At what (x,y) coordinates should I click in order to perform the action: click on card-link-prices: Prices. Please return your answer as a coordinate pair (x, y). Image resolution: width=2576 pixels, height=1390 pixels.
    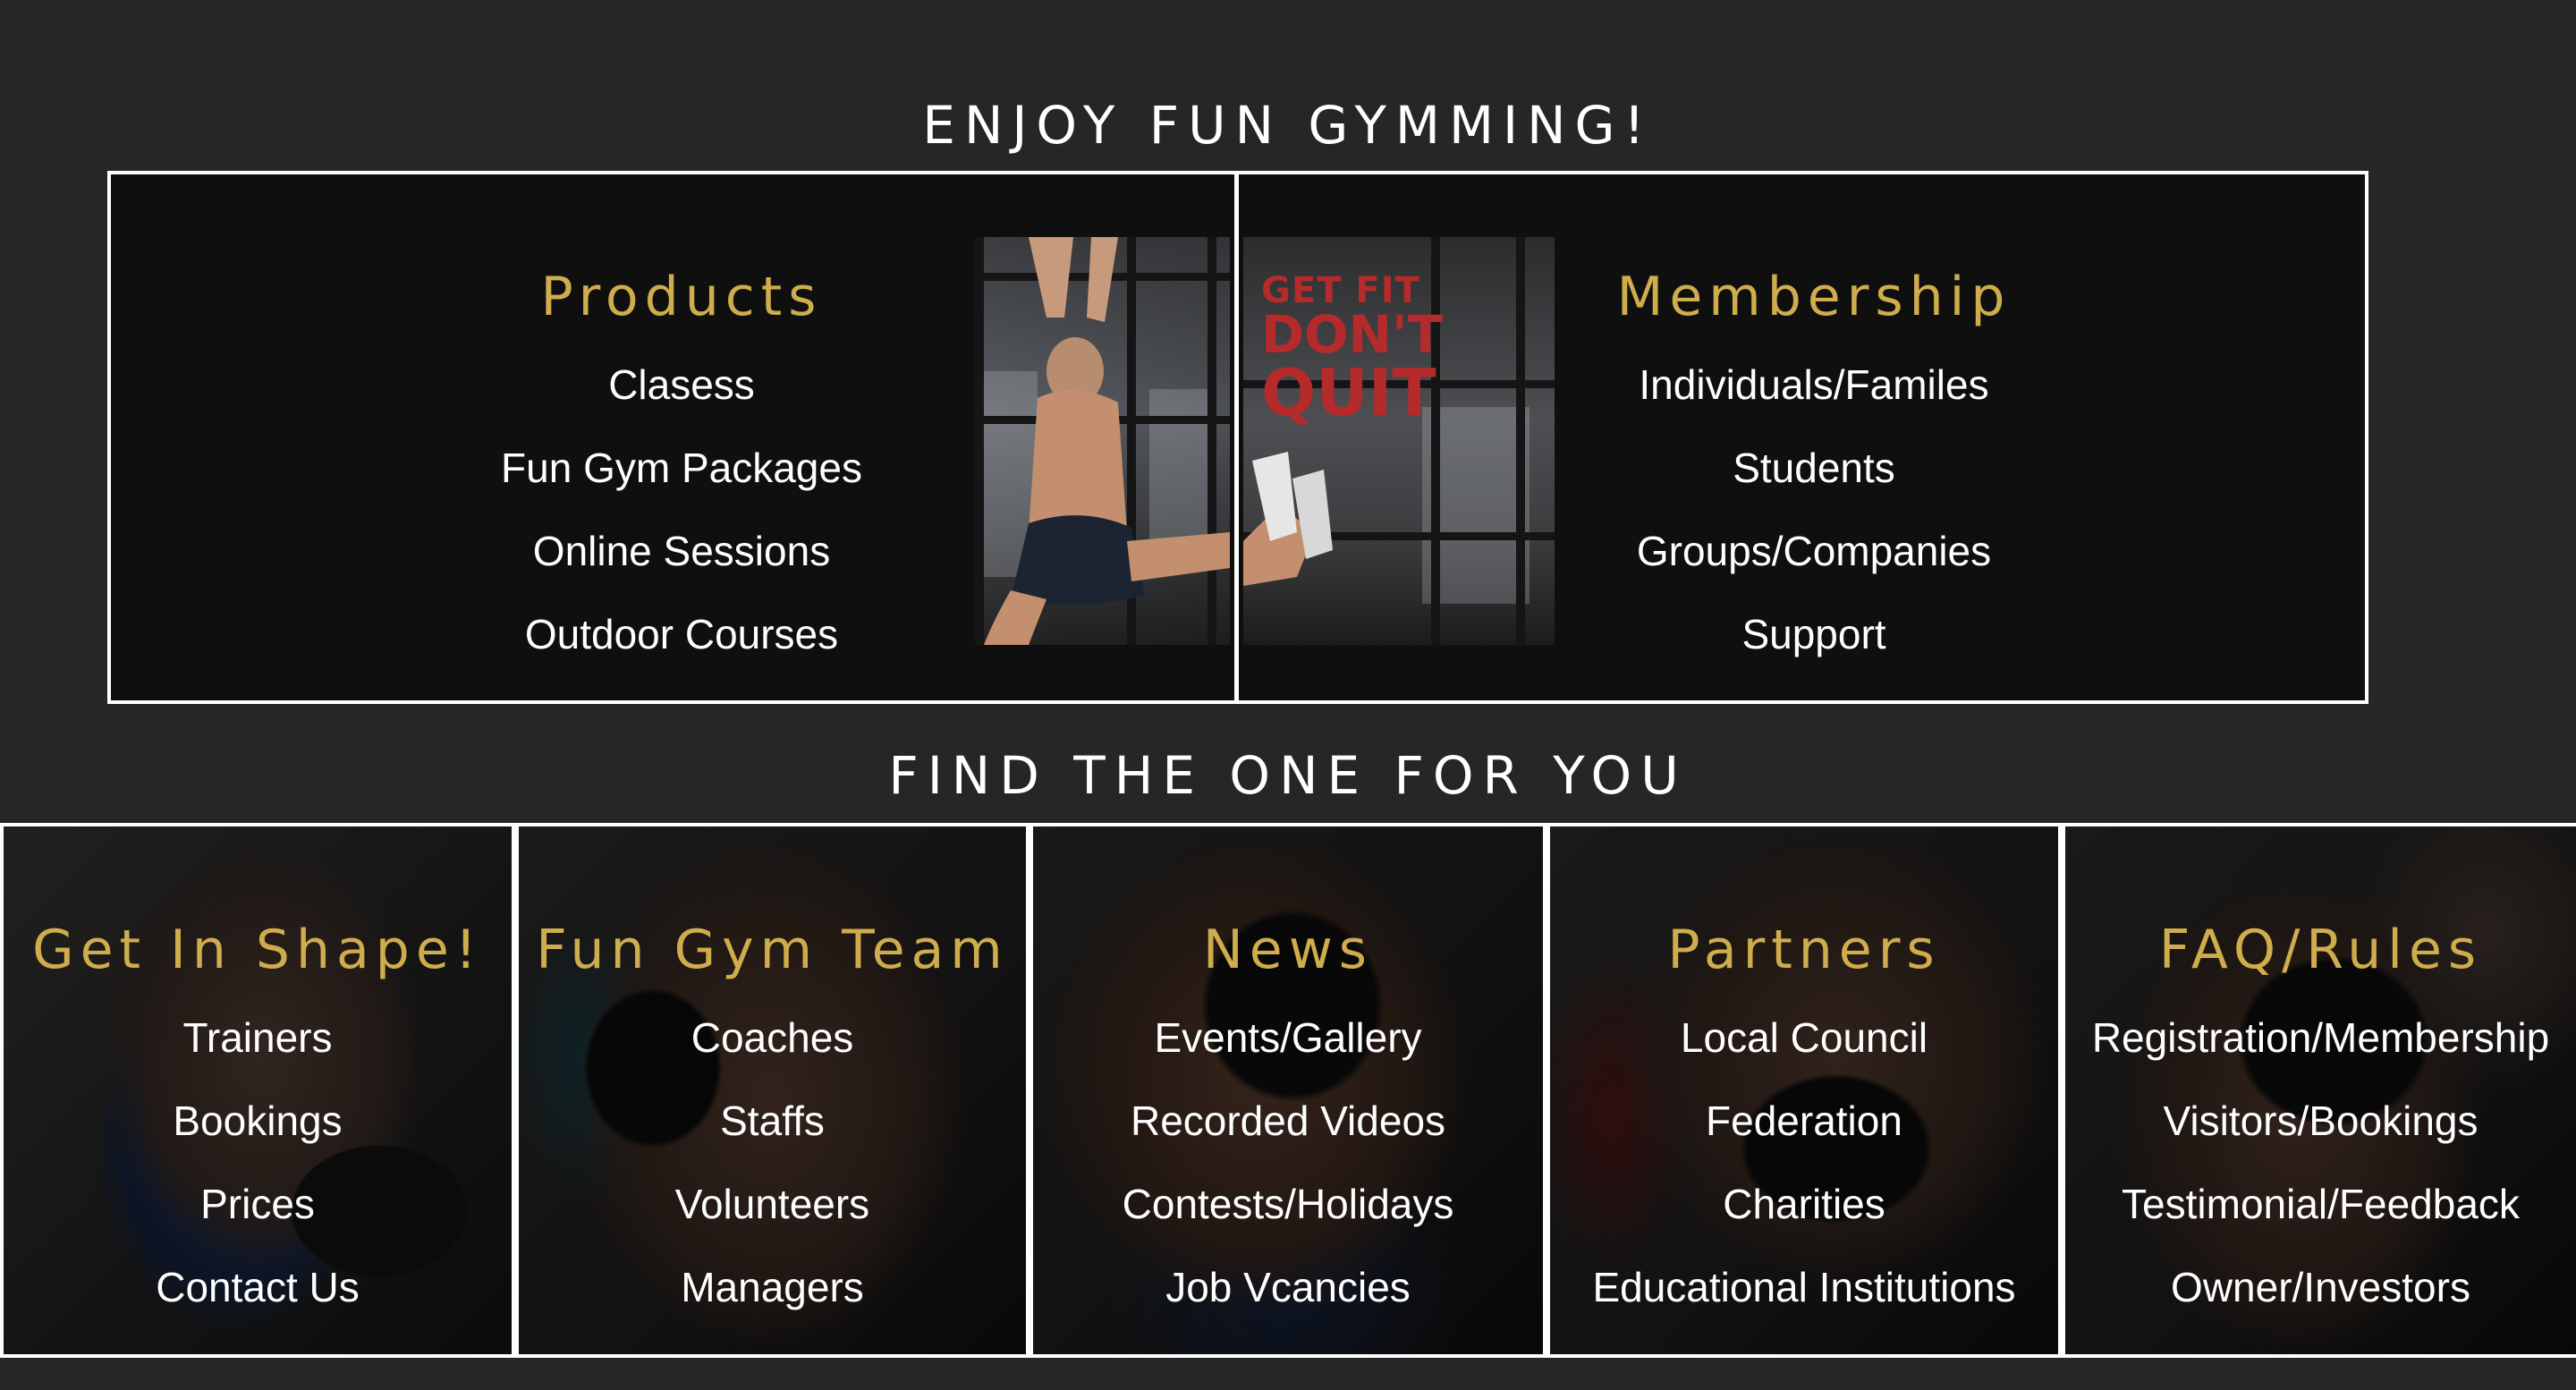
    Looking at the image, I should click on (258, 1204).